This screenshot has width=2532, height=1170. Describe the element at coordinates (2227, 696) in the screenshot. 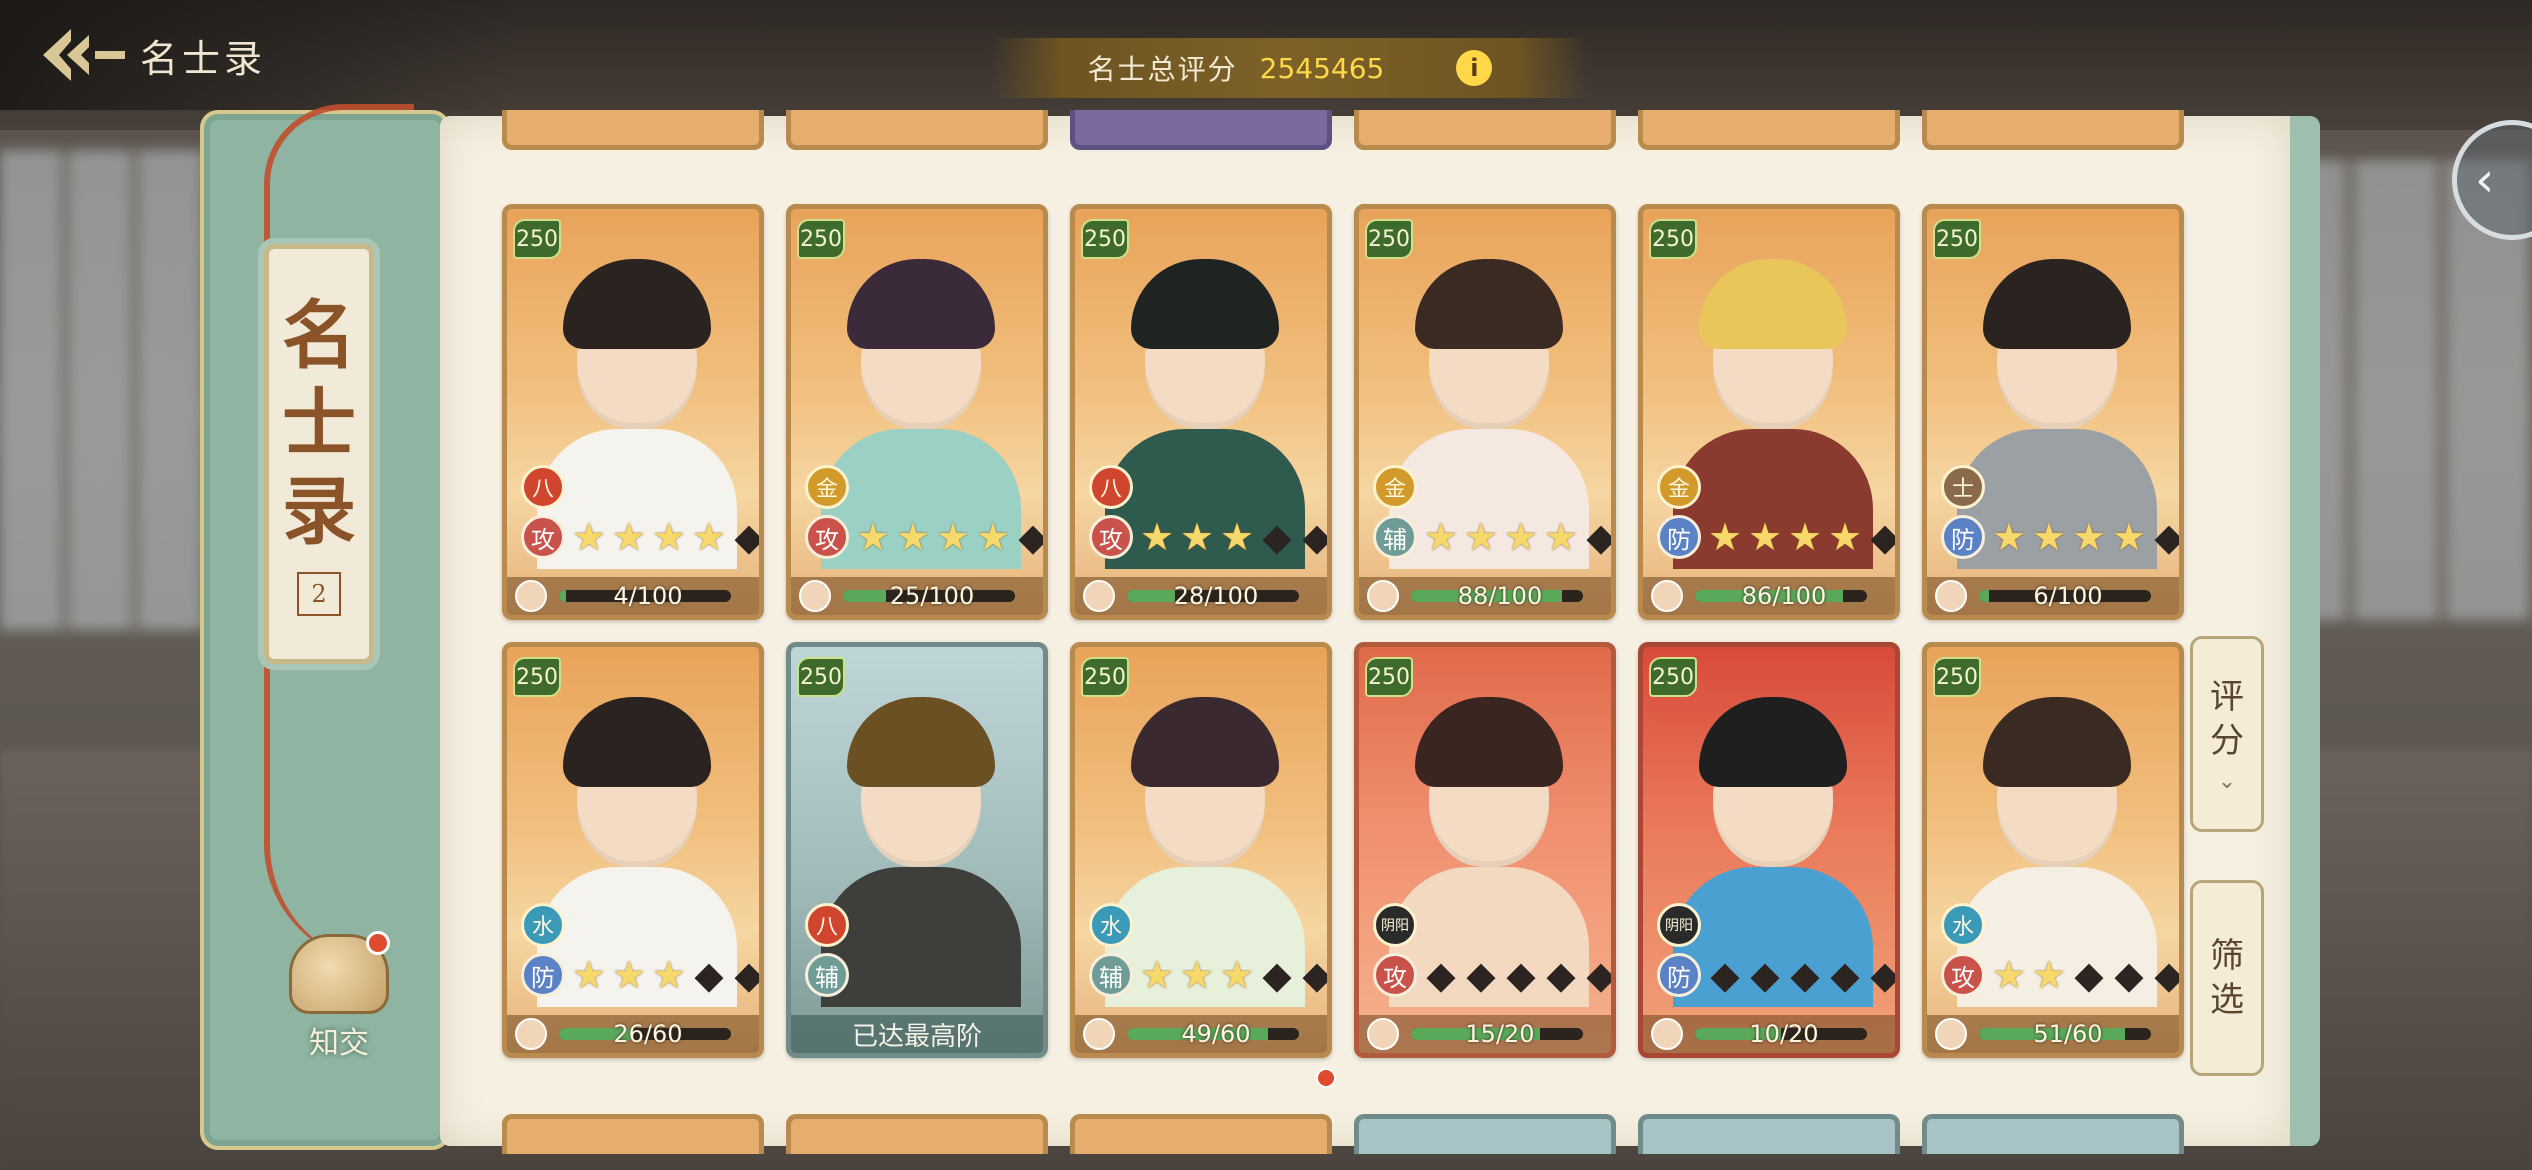

I see `sort-label-char-1: 评` at that location.